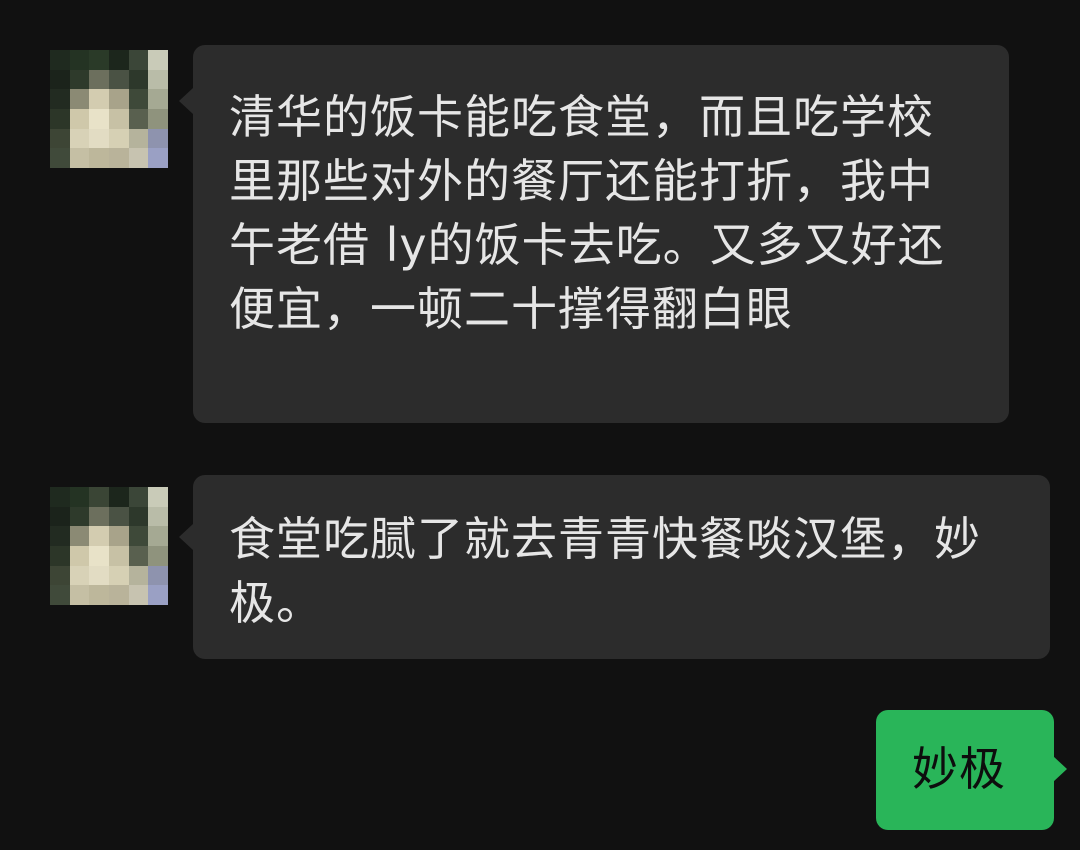 The height and width of the screenshot is (850, 1080). I want to click on message-text: 妙极, so click(959, 769).